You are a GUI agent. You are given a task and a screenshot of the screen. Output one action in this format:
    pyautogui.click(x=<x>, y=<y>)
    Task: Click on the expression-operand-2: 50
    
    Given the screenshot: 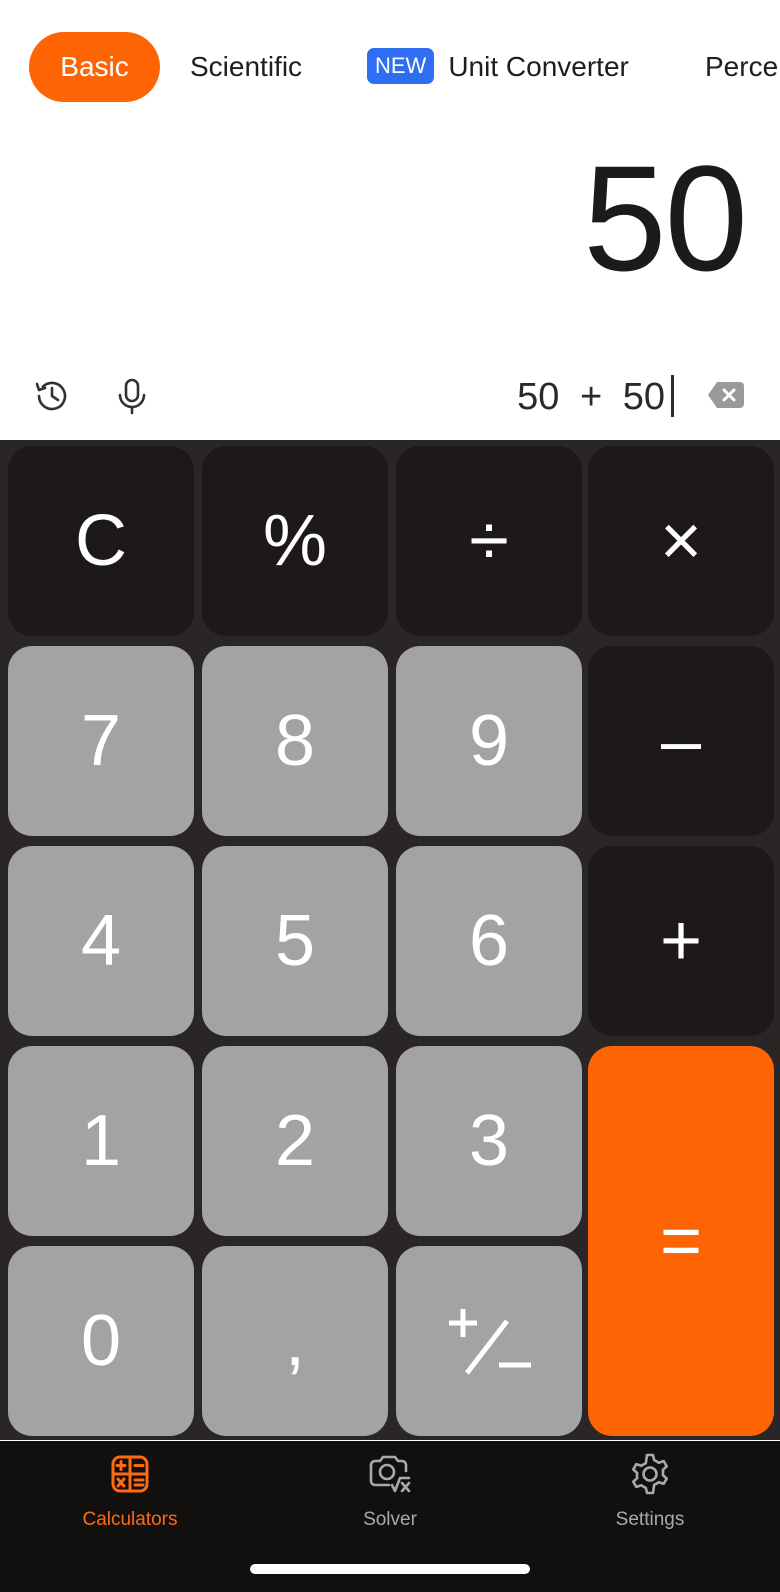 What is the action you would take?
    pyautogui.click(x=643, y=397)
    